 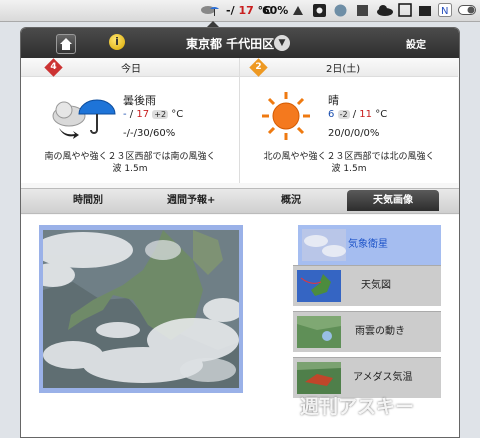 I want to click on location-dropdown-icon: ▼, so click(x=282, y=43).